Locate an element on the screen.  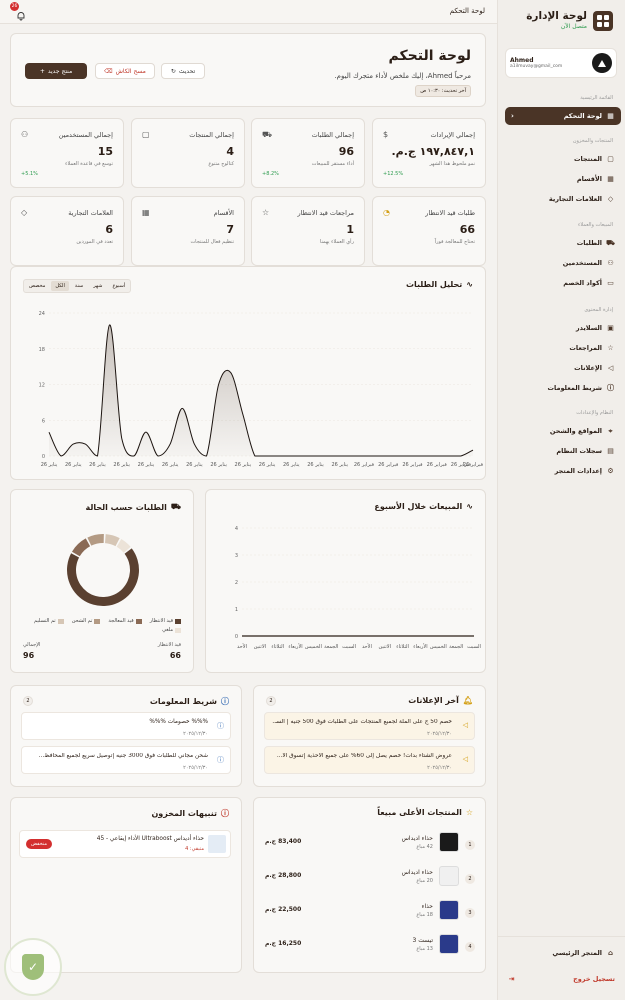
tab-year: سنة is located at coordinates (79, 286).